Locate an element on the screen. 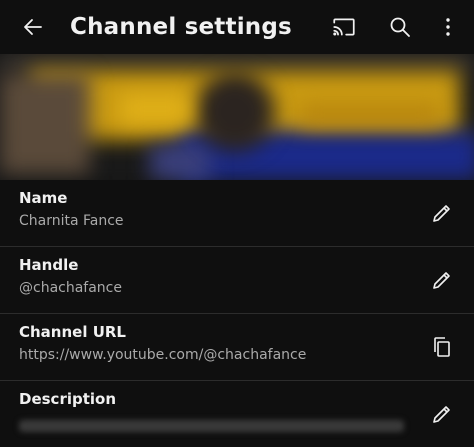 This screenshot has height=447, width=474. page-title: Channel settings is located at coordinates (181, 27).